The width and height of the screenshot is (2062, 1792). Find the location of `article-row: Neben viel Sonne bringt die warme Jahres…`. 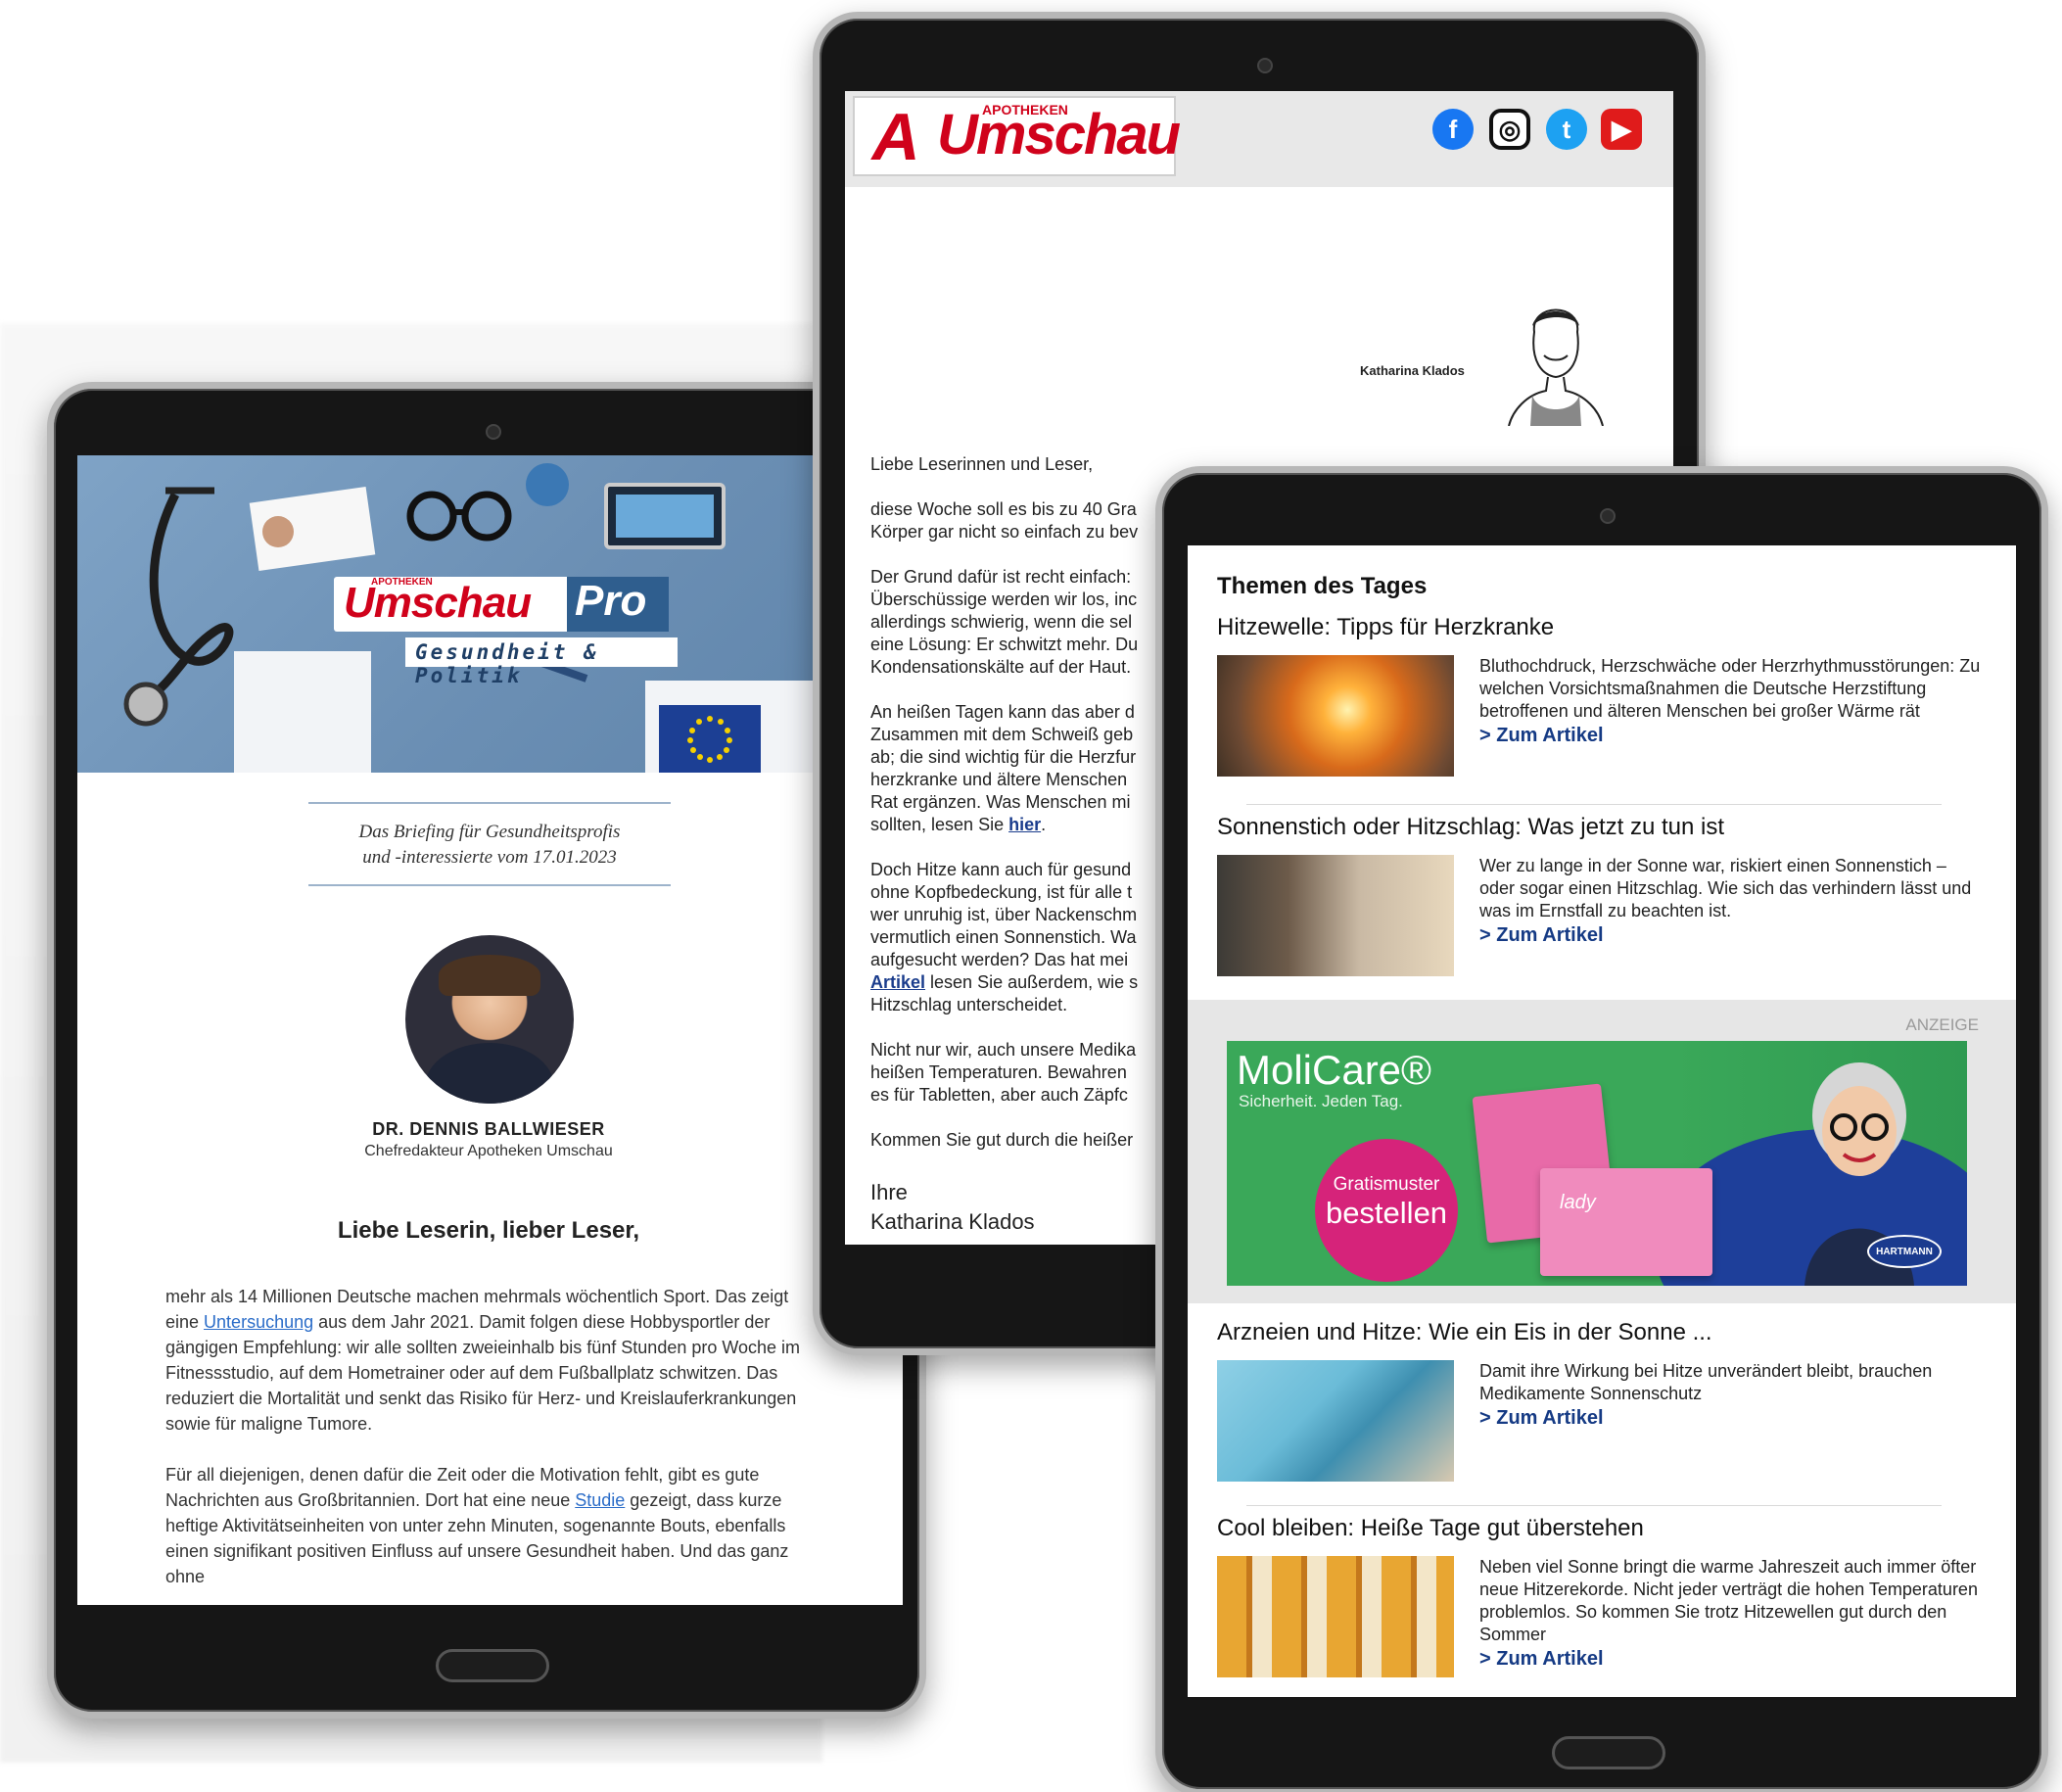

article-row: Neben viel Sonne bringt die warme Jahres… is located at coordinates (1599, 1616).